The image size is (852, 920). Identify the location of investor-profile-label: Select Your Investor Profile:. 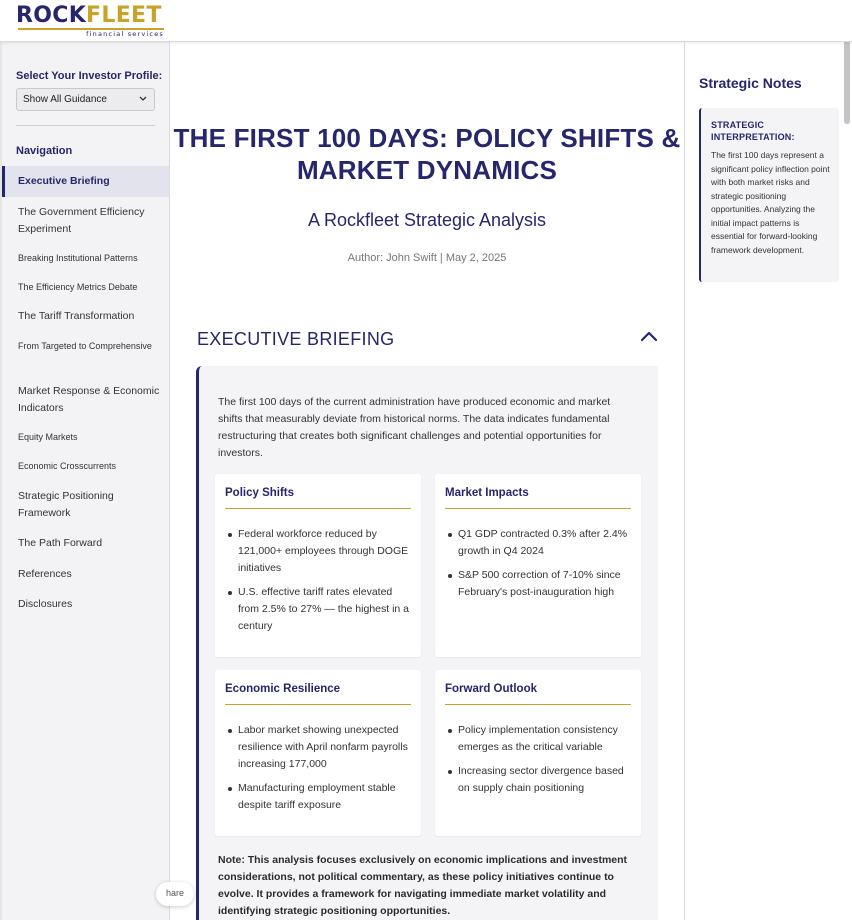
(89, 76).